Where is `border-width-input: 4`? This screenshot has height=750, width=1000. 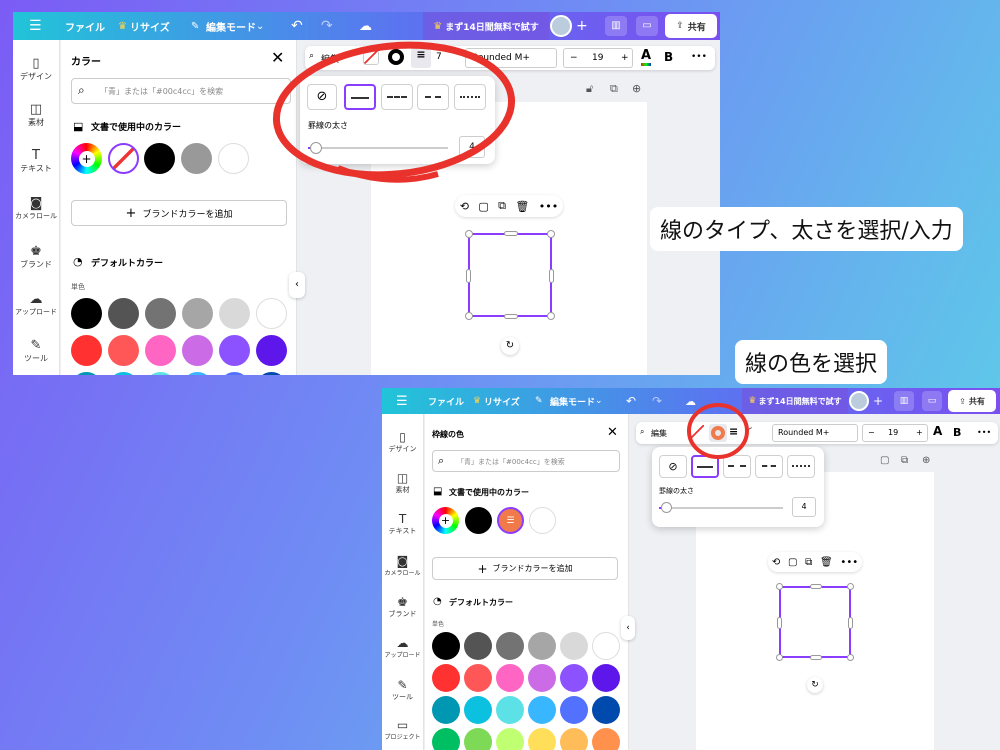 border-width-input: 4 is located at coordinates (804, 507).